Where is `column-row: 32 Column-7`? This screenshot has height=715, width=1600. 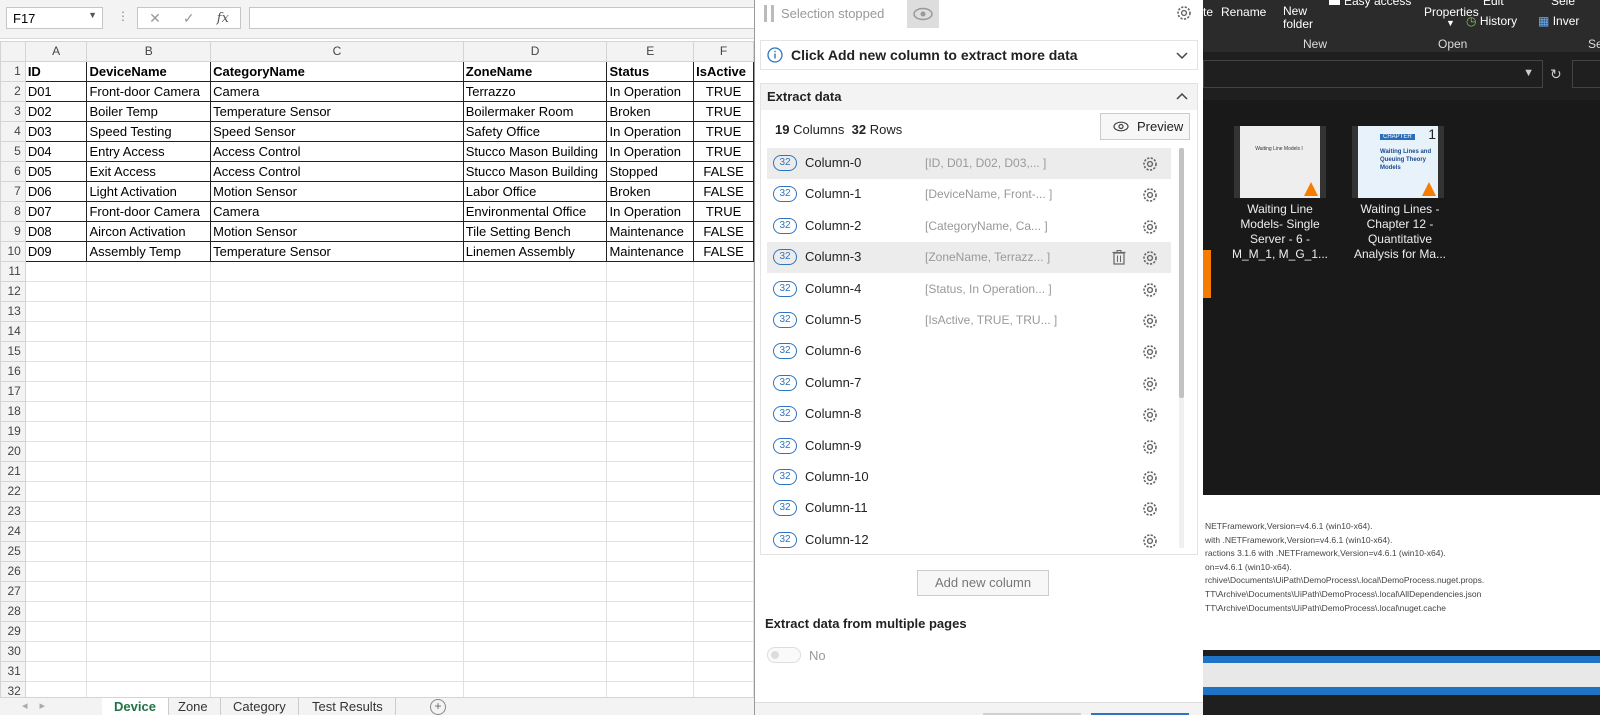
column-row: 32 Column-7 is located at coordinates (969, 383).